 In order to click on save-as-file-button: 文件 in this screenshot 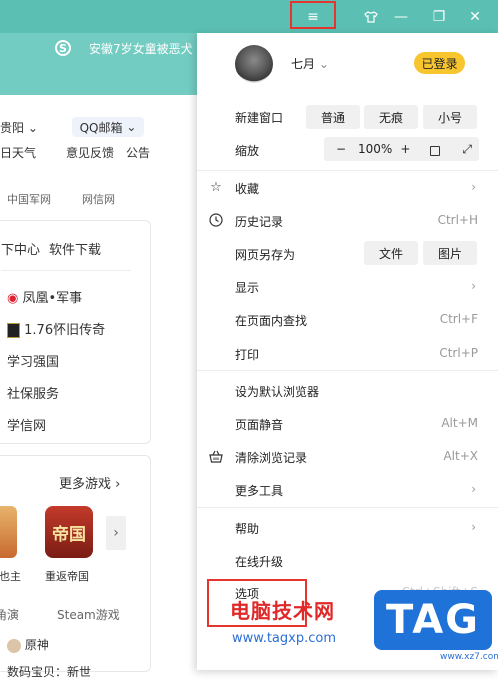, I will do `click(391, 253)`.